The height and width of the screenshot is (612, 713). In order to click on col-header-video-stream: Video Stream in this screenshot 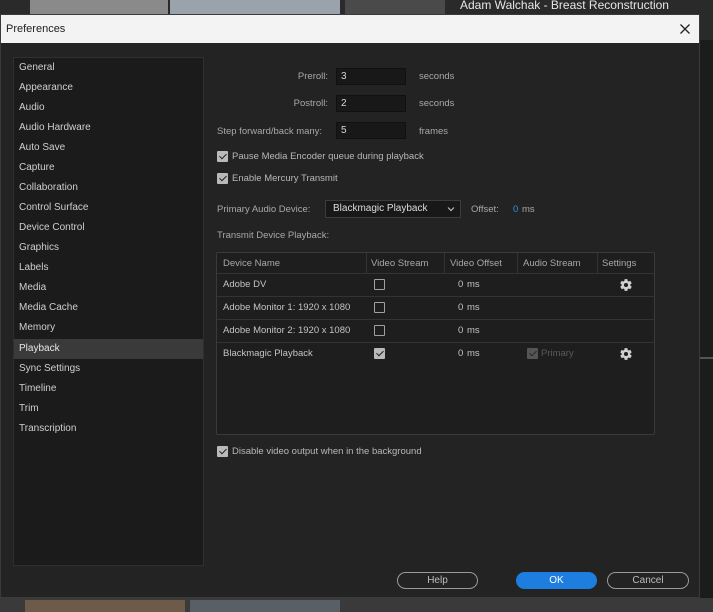, I will do `click(400, 263)`.